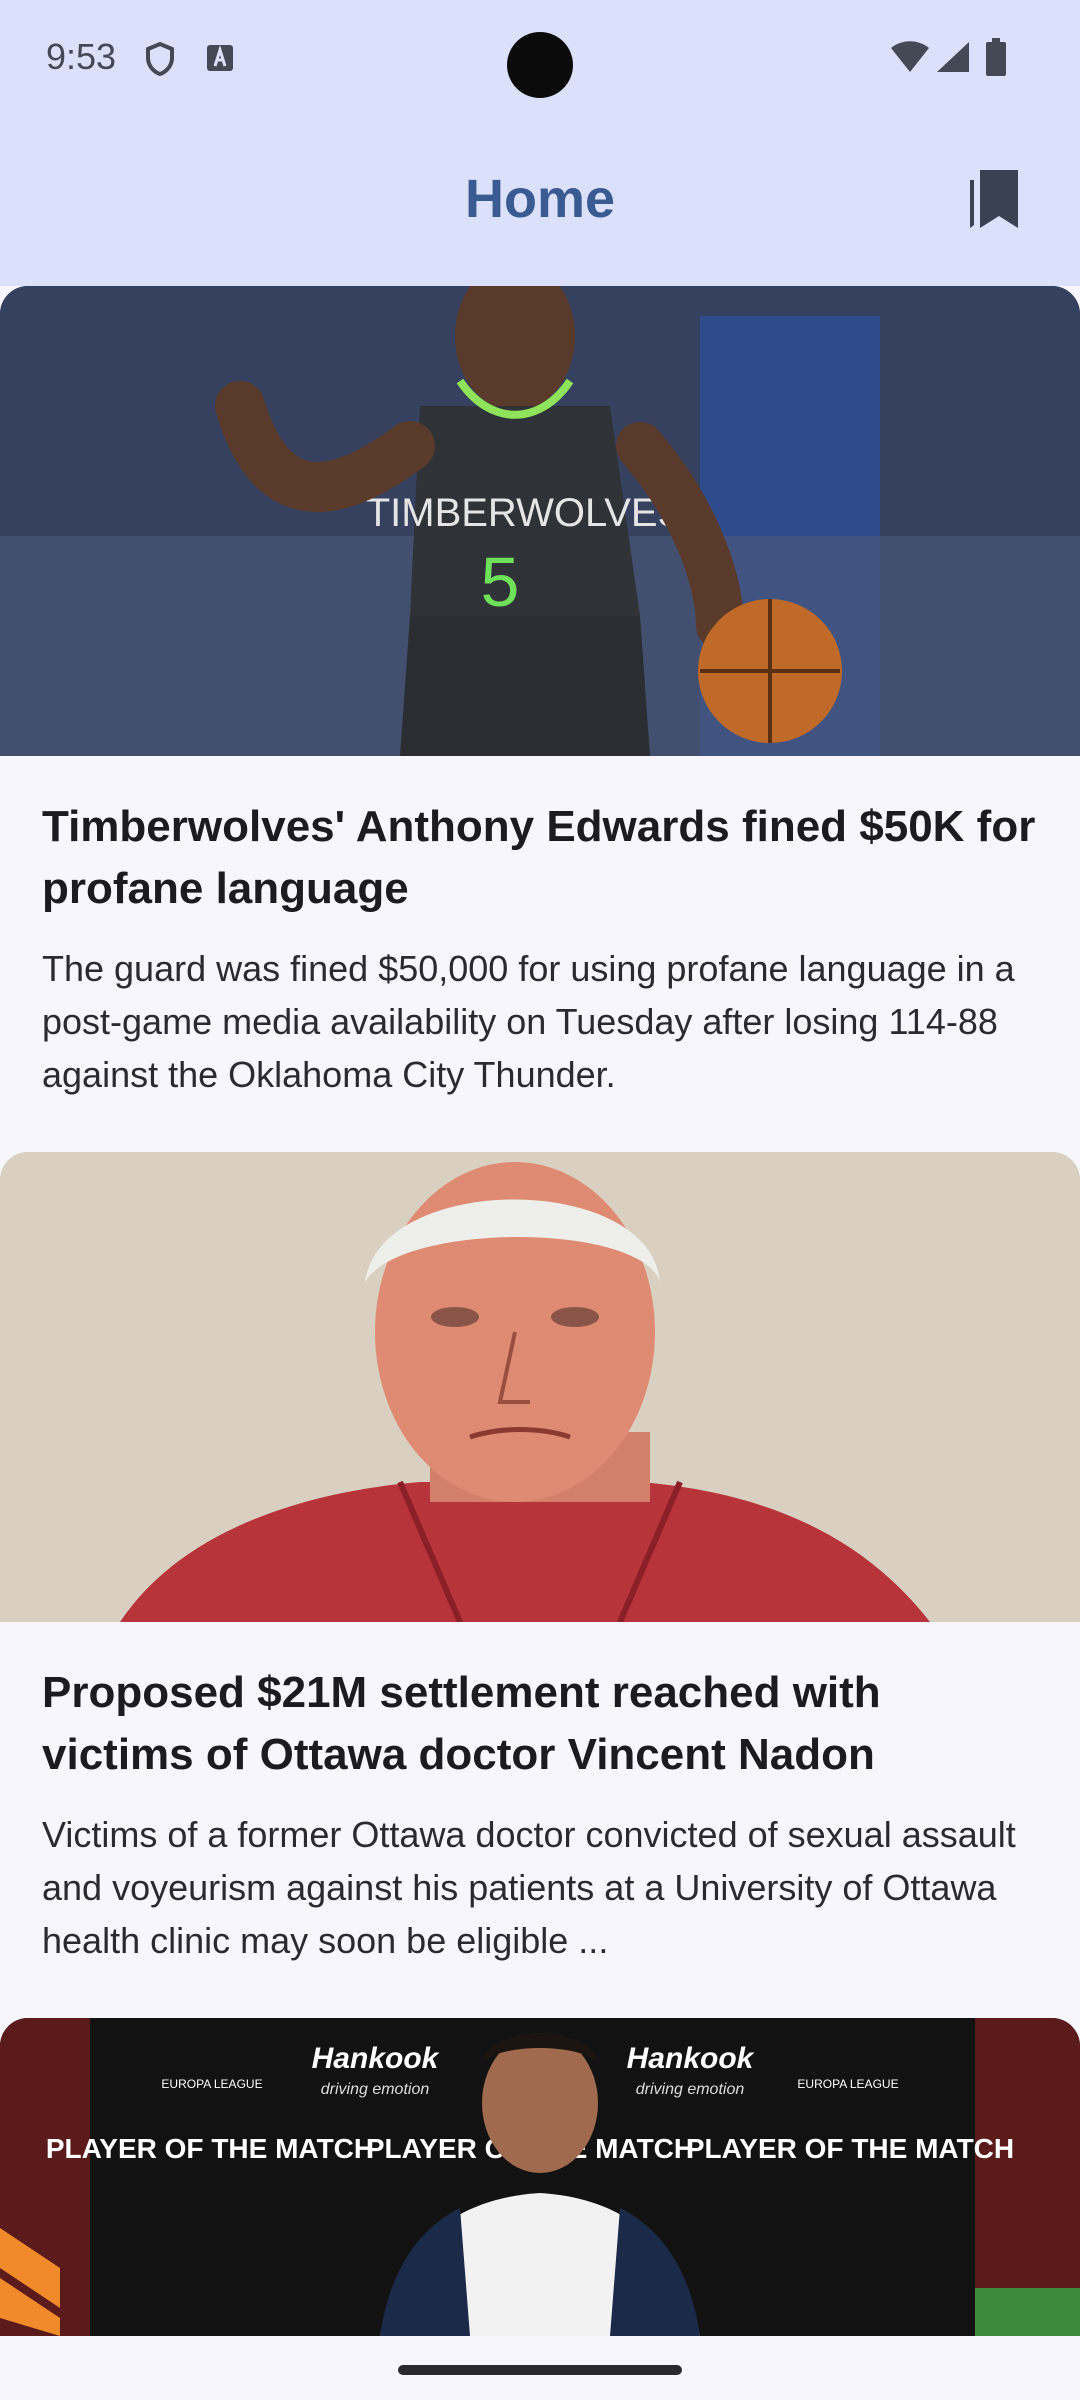 The height and width of the screenshot is (2400, 1080). What do you see at coordinates (996, 57) in the screenshot?
I see `battery-icon` at bounding box center [996, 57].